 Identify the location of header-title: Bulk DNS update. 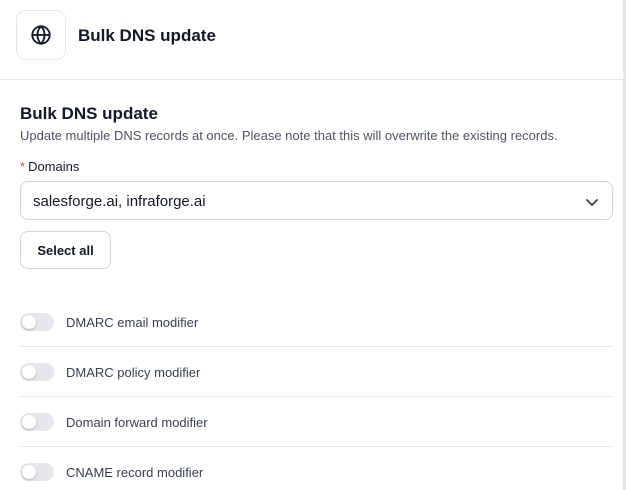
(147, 35).